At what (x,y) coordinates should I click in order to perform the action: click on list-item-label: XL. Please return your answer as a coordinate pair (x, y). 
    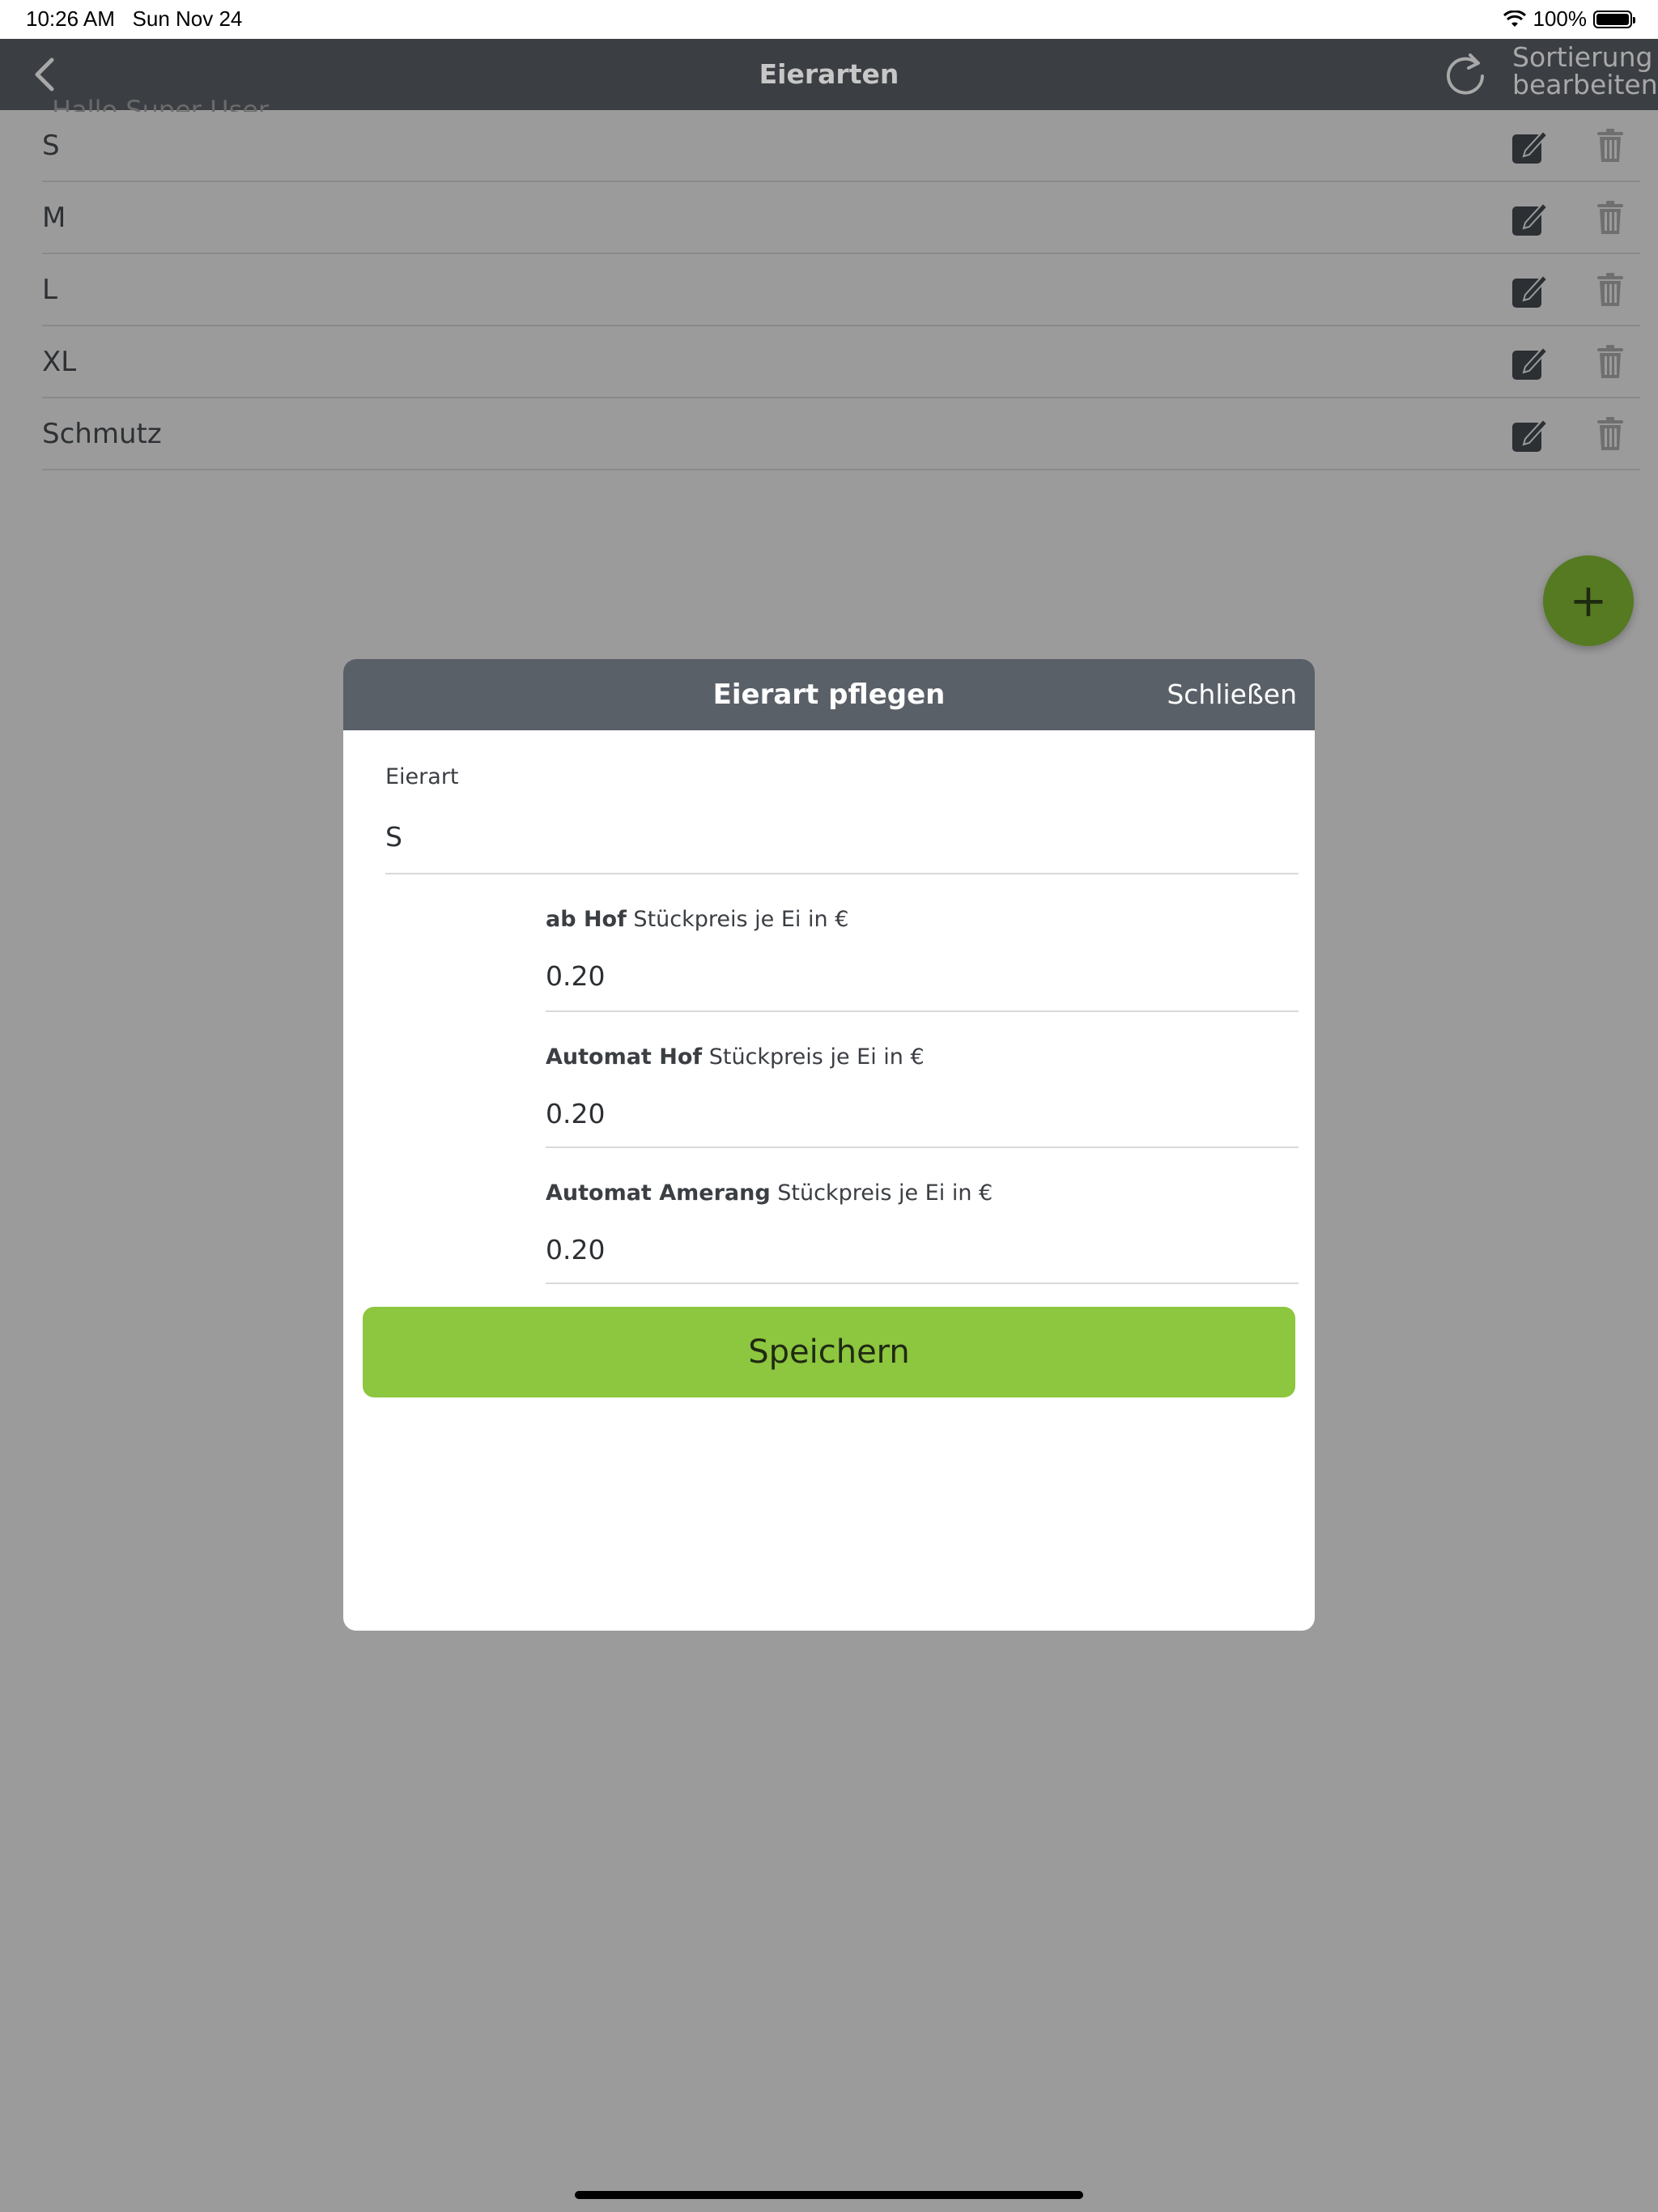
    Looking at the image, I should click on (59, 362).